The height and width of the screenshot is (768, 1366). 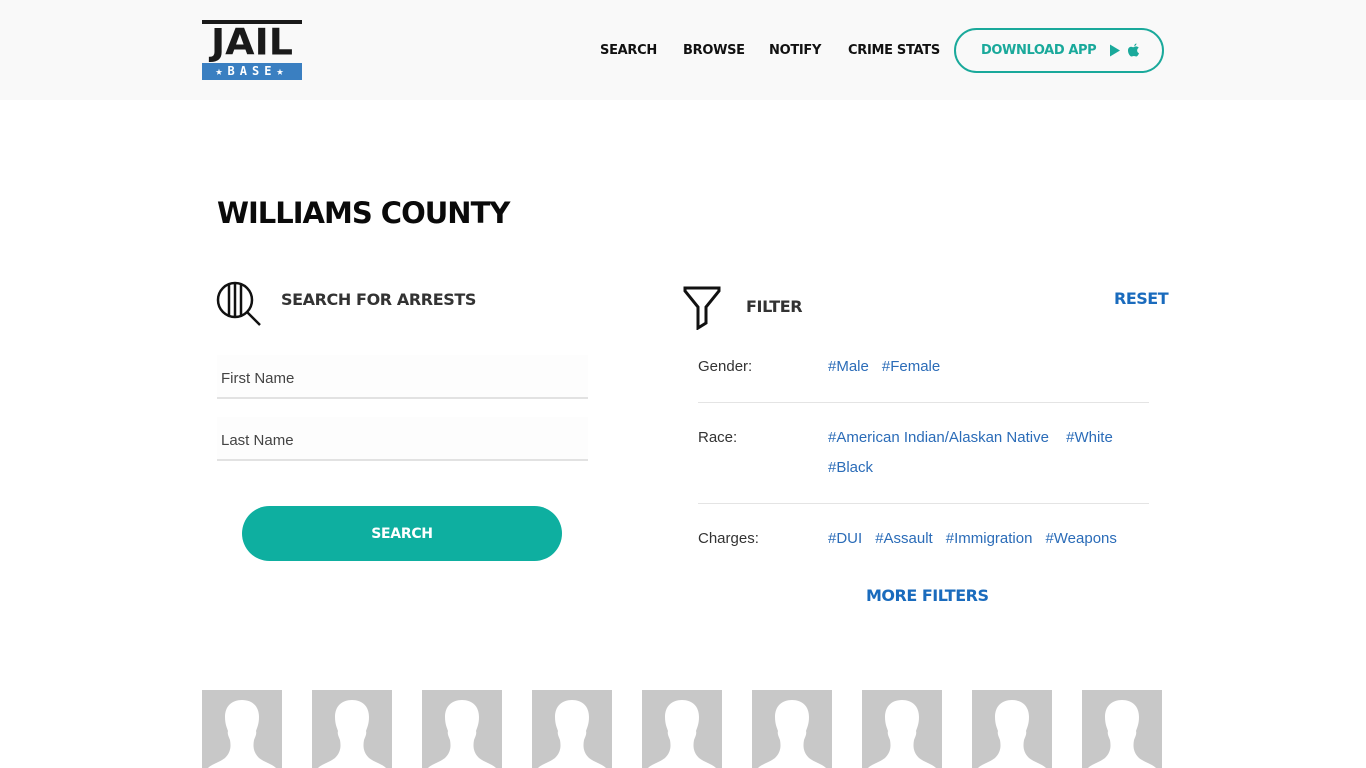 What do you see at coordinates (239, 304) in the screenshot?
I see `magnifier-bars-icon` at bounding box center [239, 304].